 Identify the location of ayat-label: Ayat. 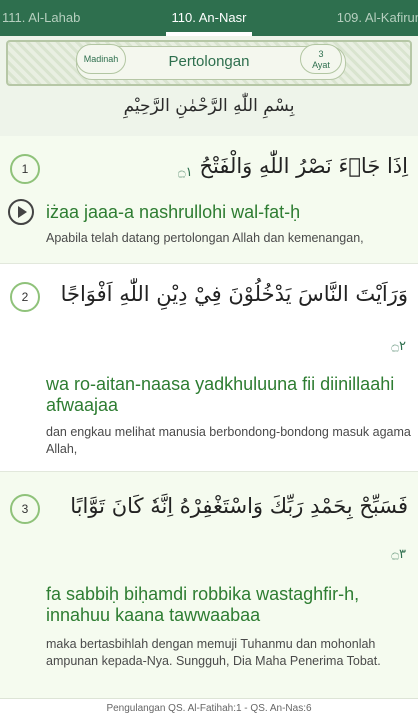
(321, 65).